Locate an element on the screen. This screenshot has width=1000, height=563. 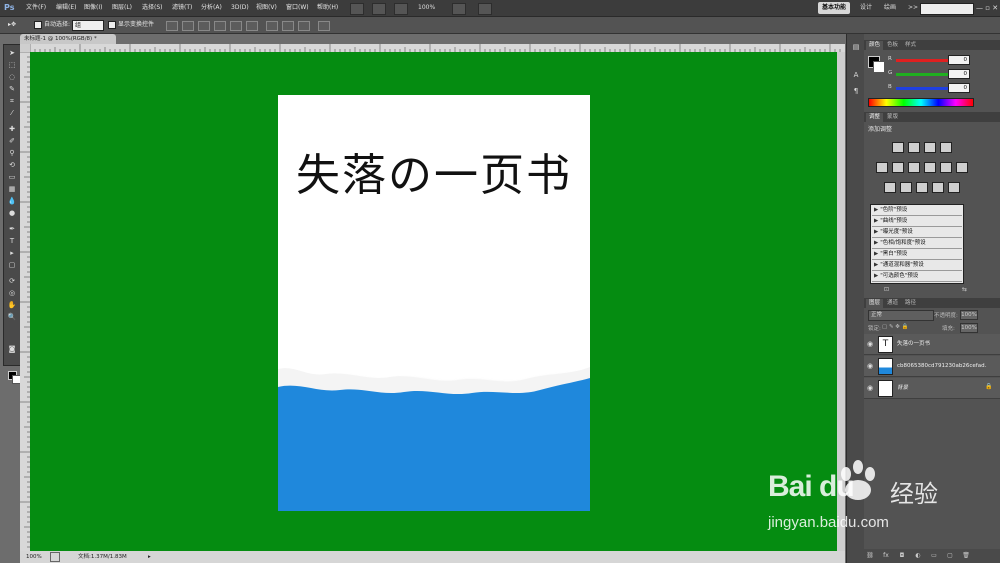
color-value-g: 0 is located at coordinates (959, 74).